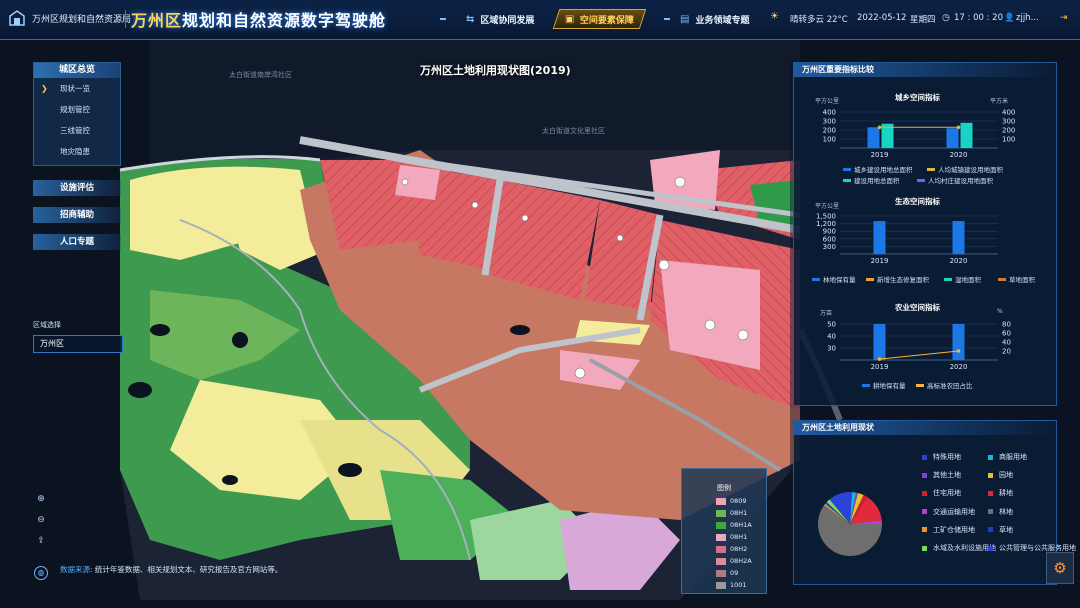 The width and height of the screenshot is (1080, 608). What do you see at coordinates (946, 18) in the screenshot?
I see `clock-icon: ◷` at bounding box center [946, 18].